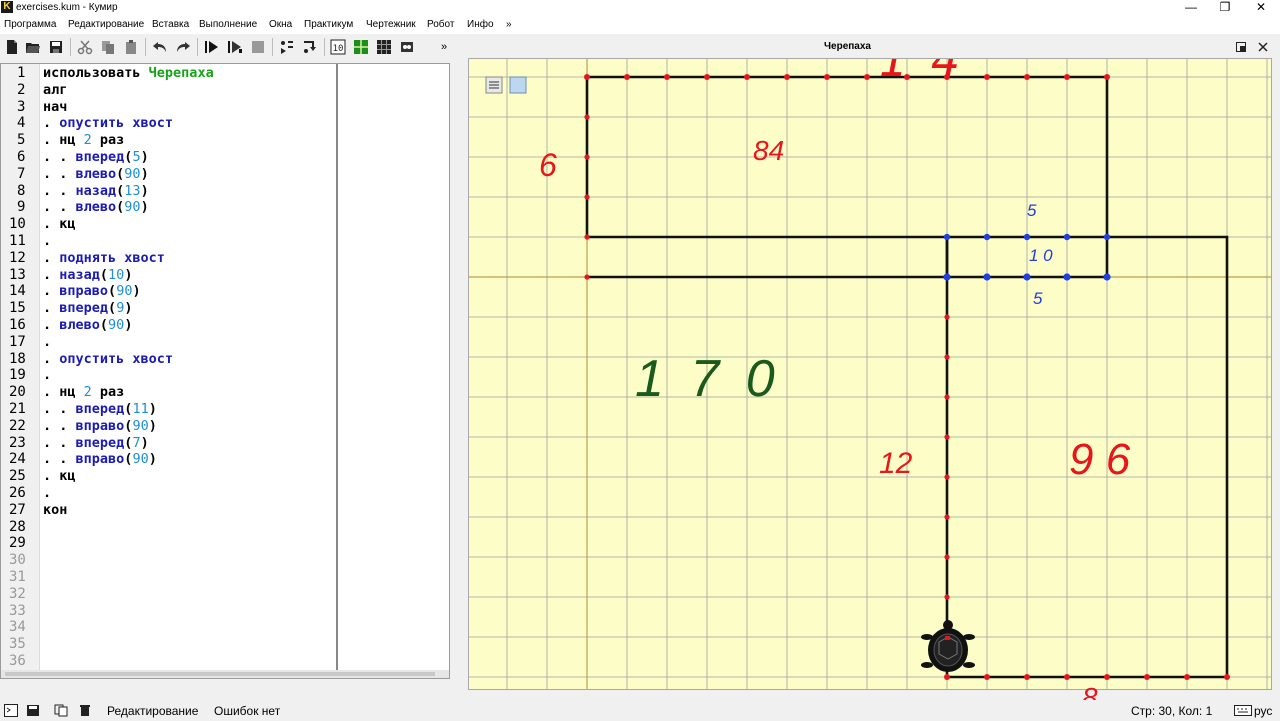 This screenshot has height=721, width=1280. Describe the element at coordinates (160, 47) in the screenshot. I see `undo-icon` at that location.